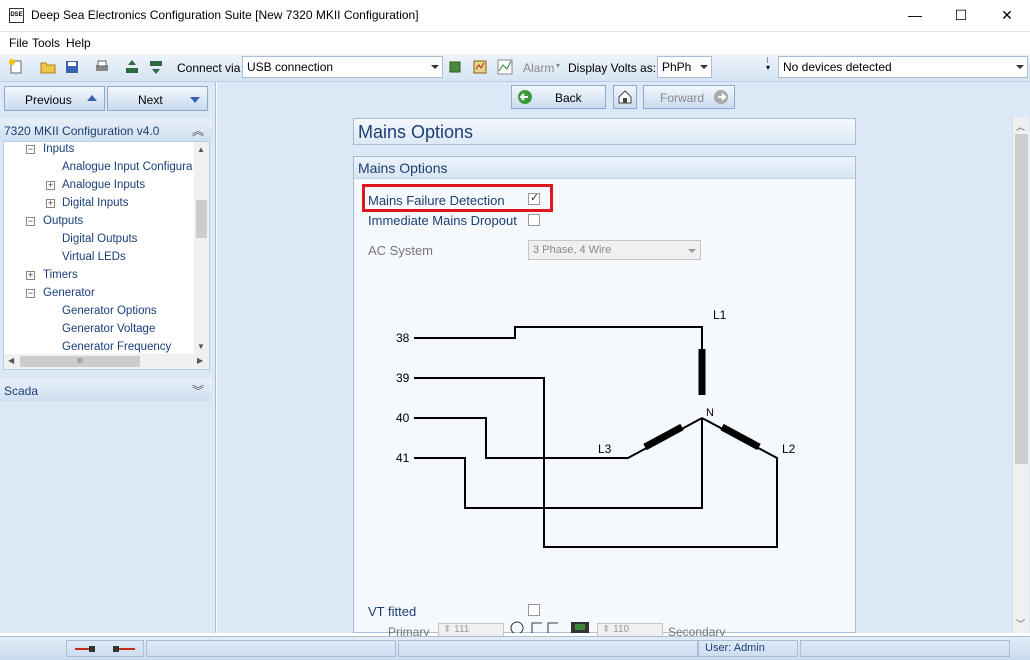 This screenshot has height=660, width=1030. I want to click on forward-button: Forward, so click(689, 97).